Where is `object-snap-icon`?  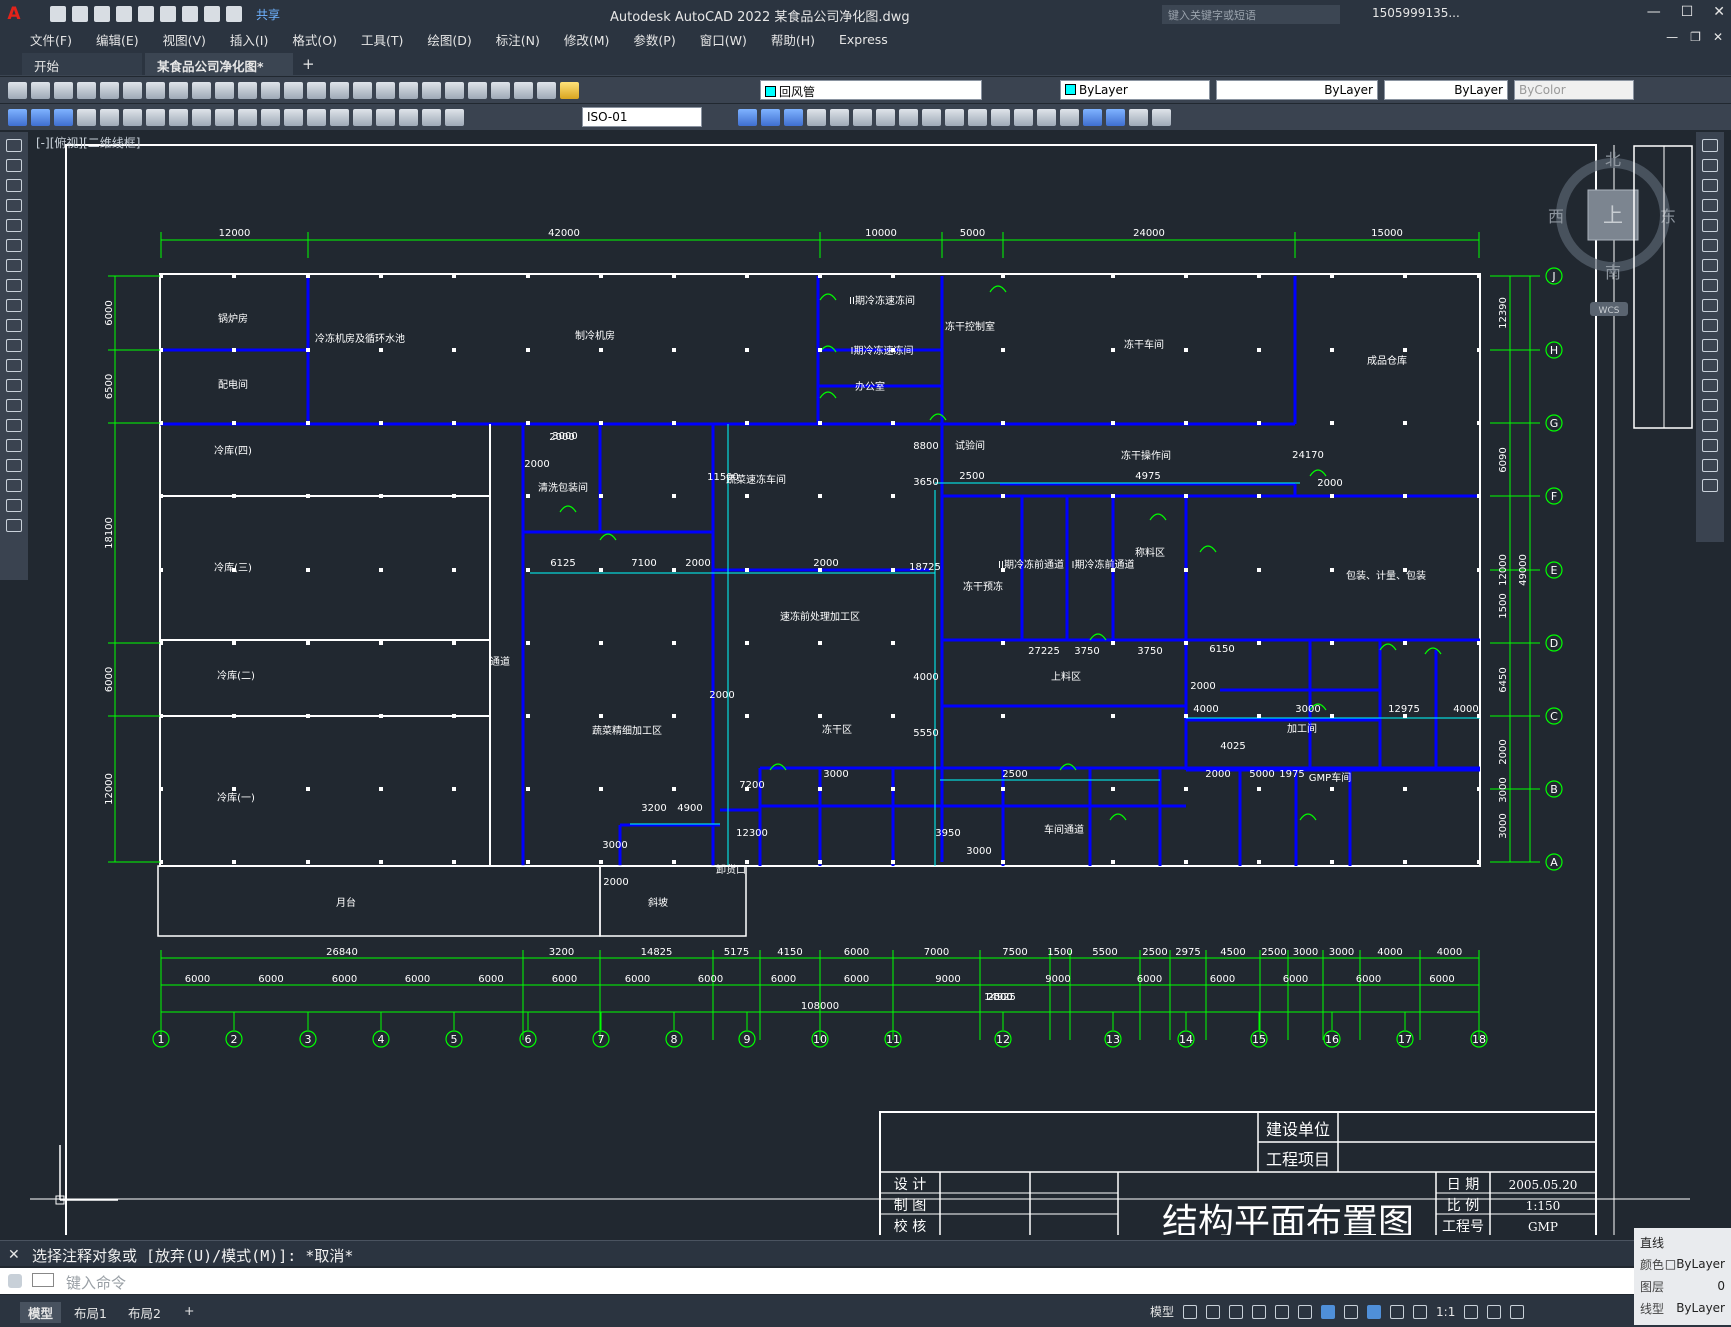 object-snap-icon is located at coordinates (1328, 1311).